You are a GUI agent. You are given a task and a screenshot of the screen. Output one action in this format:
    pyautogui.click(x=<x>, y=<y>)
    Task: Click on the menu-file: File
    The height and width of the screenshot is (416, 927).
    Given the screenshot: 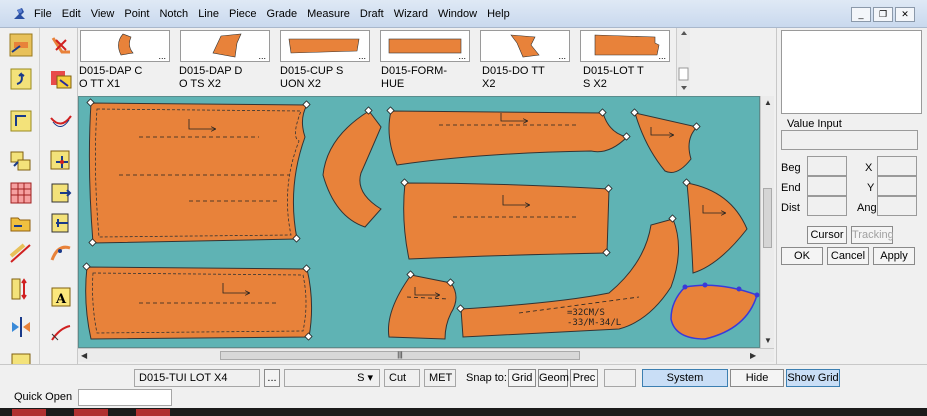 What is the action you would take?
    pyautogui.click(x=46, y=14)
    